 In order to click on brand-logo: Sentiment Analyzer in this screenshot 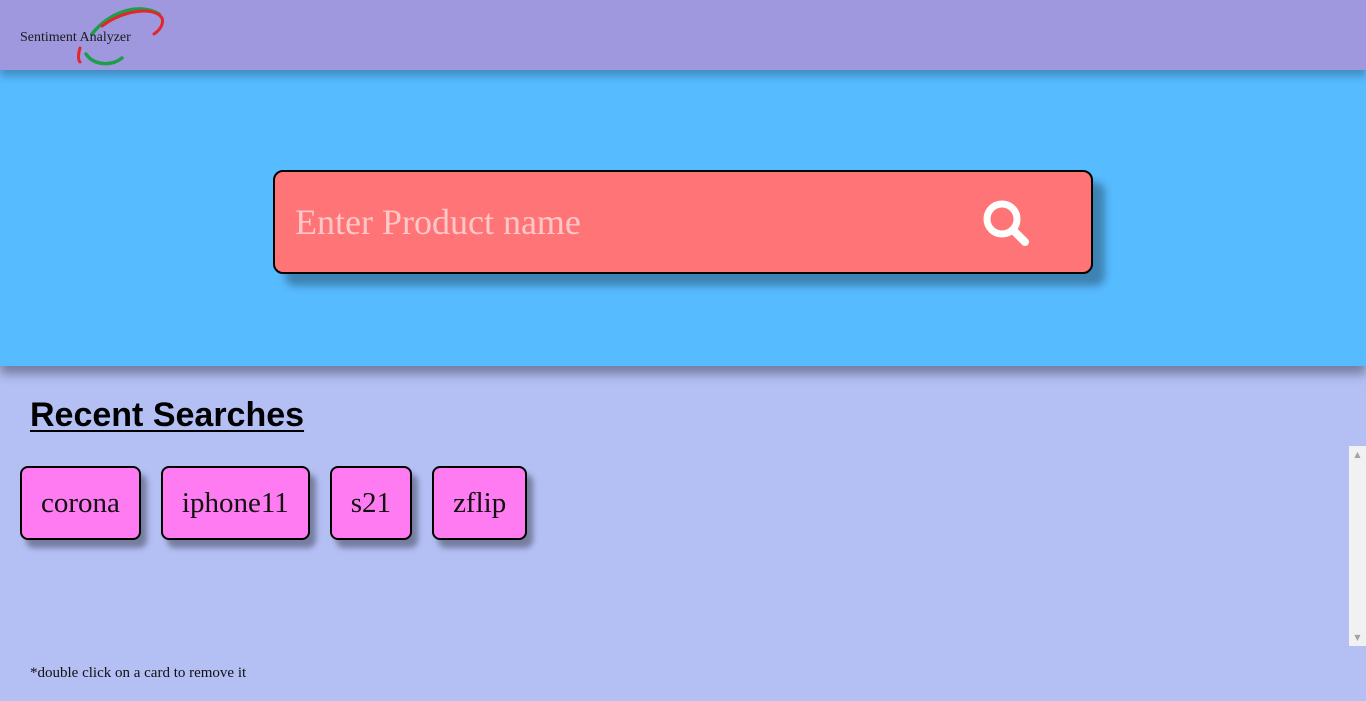, I will do `click(94, 36)`.